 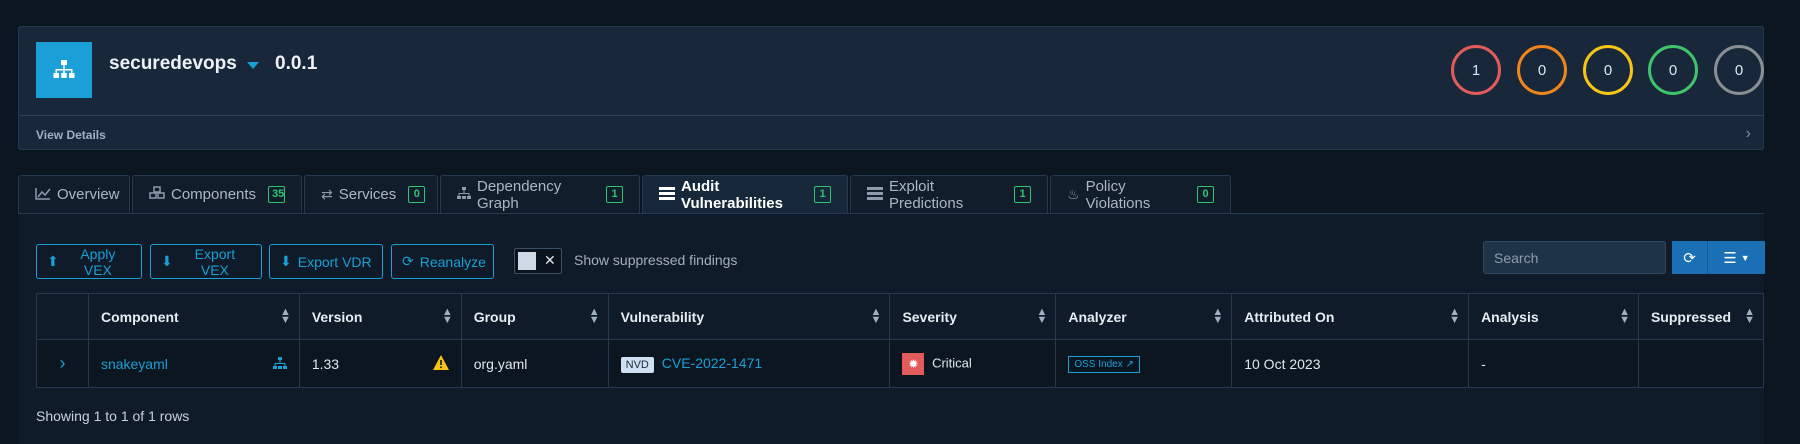 What do you see at coordinates (1098, 364) in the screenshot?
I see `analyzer-label: OSS Index` at bounding box center [1098, 364].